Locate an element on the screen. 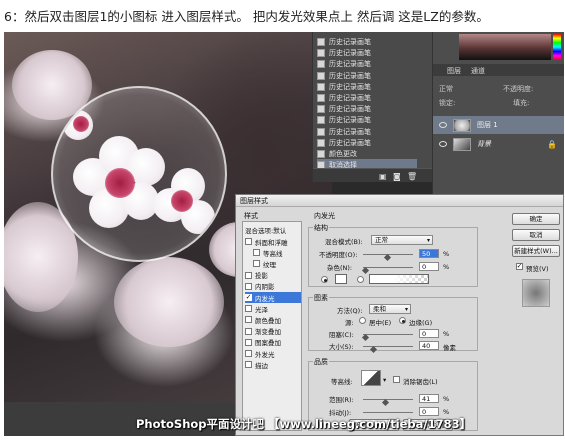  layer-row-1: 图层 1 is located at coordinates (498, 125).